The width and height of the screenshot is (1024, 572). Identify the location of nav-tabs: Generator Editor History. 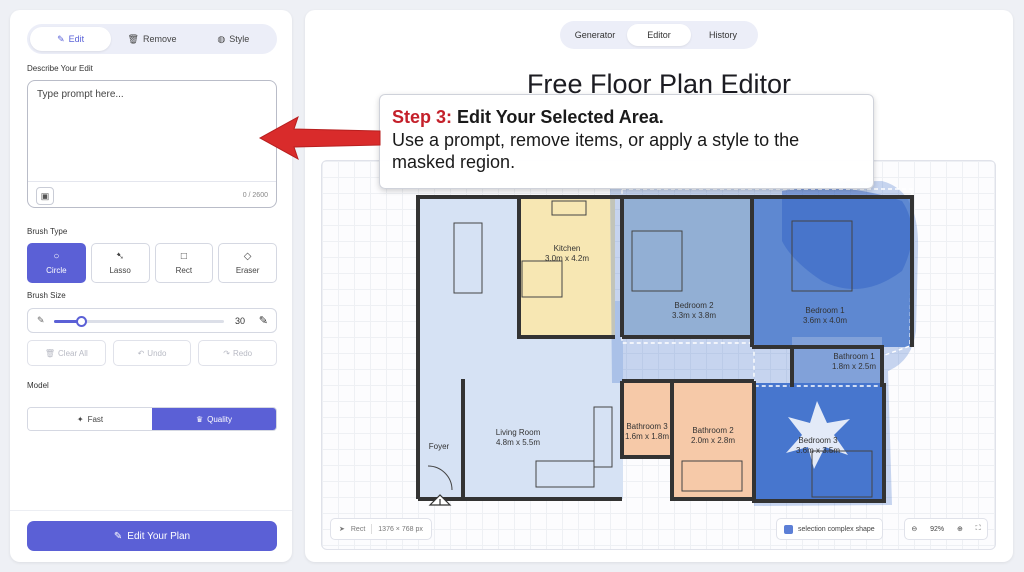
(659, 35).